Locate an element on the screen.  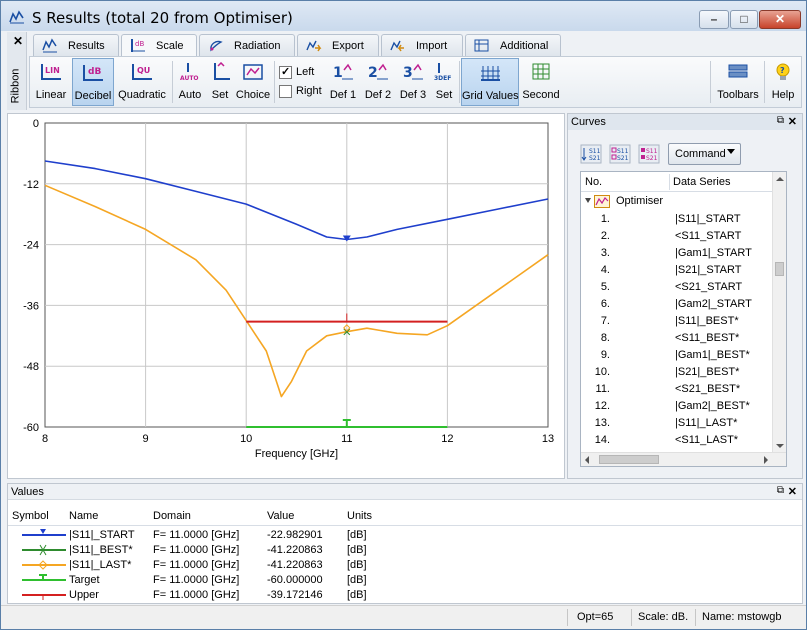
svg-text: 2 is located at coordinates (373, 73).